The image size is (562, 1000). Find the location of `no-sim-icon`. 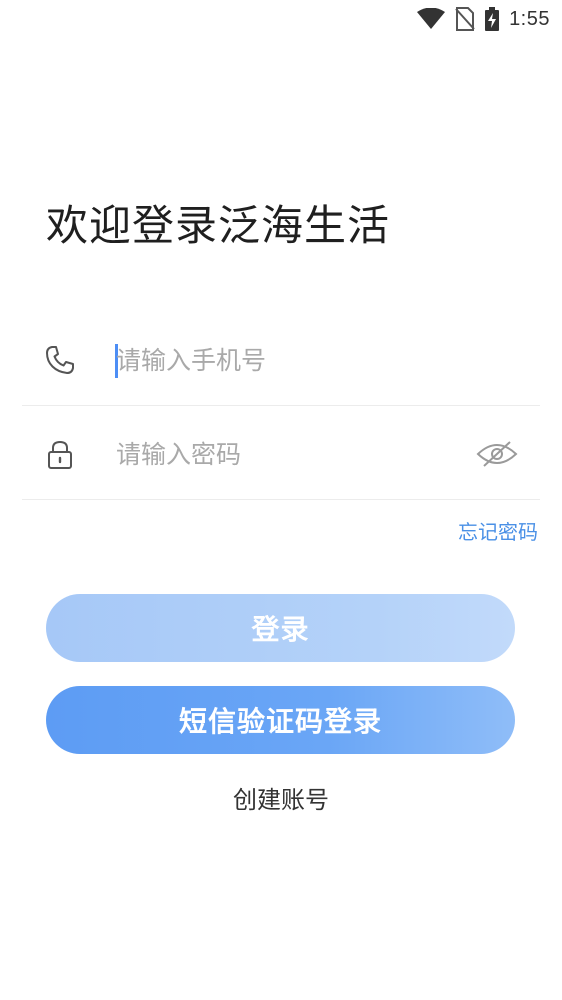

no-sim-icon is located at coordinates (465, 19).